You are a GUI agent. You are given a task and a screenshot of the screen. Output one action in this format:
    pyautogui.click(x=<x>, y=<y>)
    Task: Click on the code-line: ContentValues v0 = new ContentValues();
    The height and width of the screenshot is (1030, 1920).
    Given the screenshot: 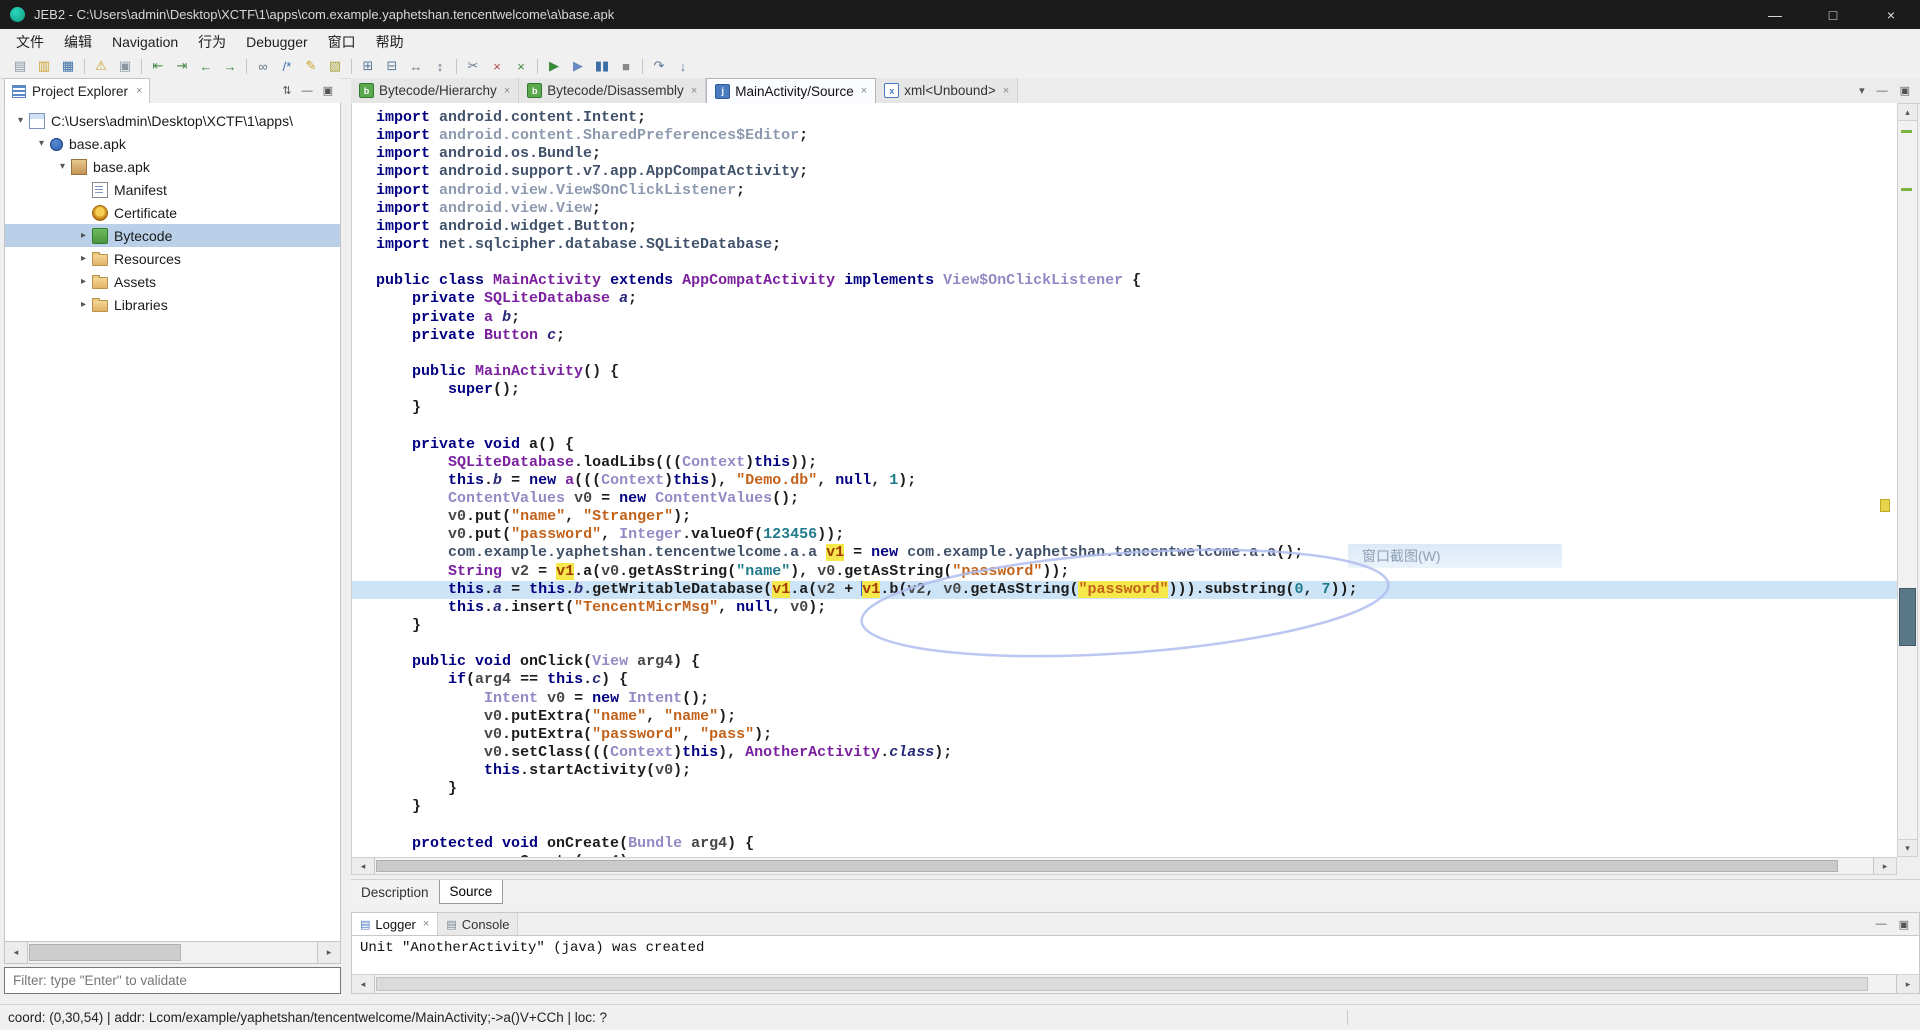 What is the action you would take?
    pyautogui.click(x=1125, y=499)
    